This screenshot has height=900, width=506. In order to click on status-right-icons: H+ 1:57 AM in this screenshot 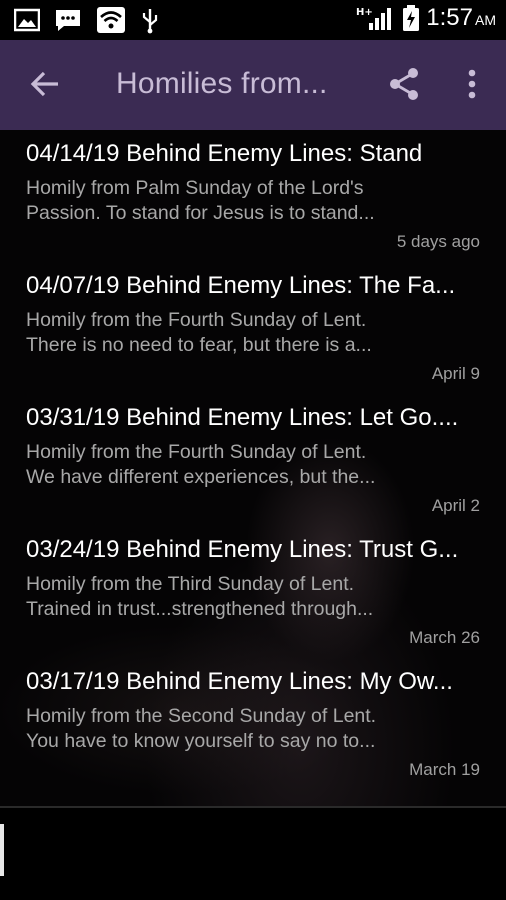, I will do `click(426, 18)`.